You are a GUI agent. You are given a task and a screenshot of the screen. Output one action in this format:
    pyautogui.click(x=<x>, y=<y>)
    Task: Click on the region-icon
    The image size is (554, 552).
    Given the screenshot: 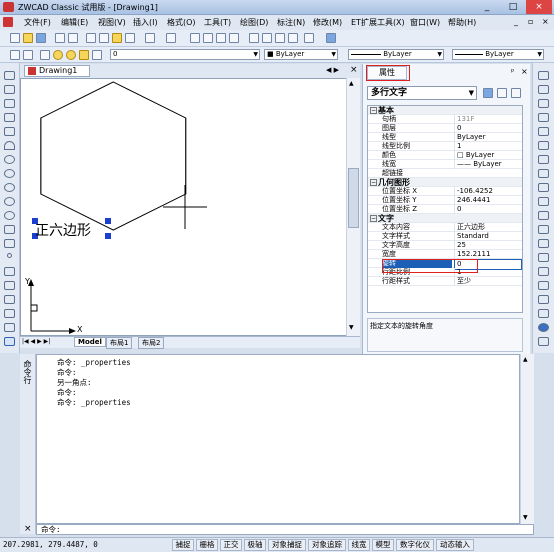 What is the action you would take?
    pyautogui.click(x=9, y=299)
    